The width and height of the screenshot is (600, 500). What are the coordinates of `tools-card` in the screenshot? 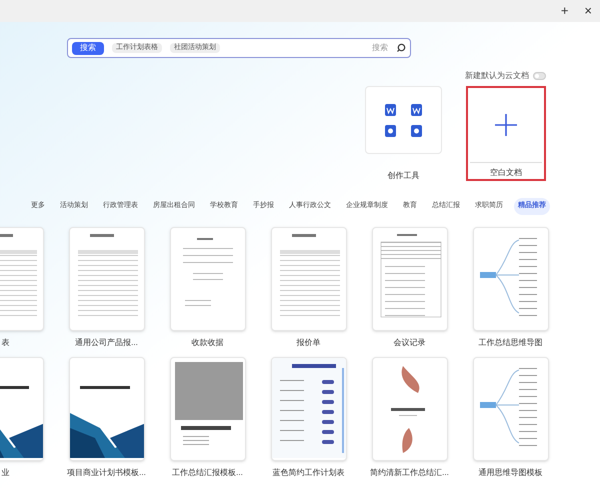 It's located at (403, 120).